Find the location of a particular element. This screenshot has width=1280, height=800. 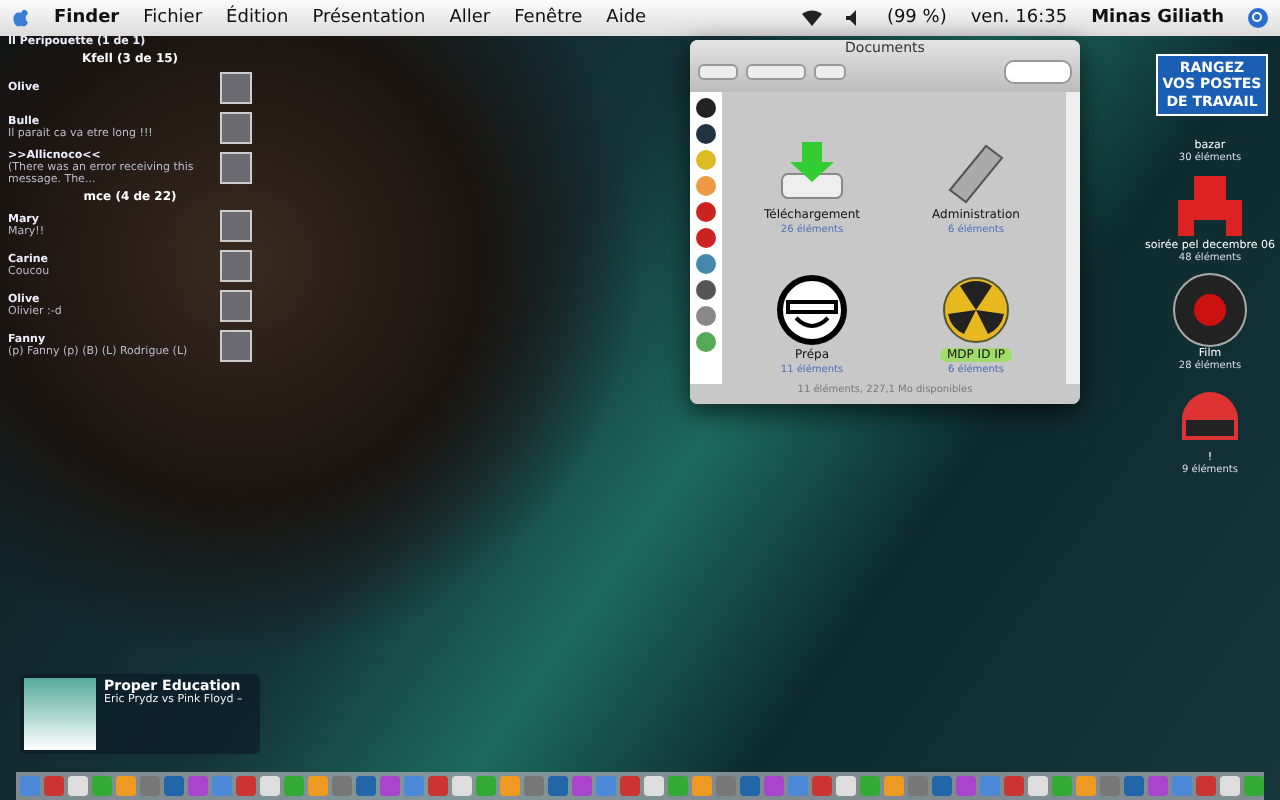

scroll-bar is located at coordinates (1073, 238).